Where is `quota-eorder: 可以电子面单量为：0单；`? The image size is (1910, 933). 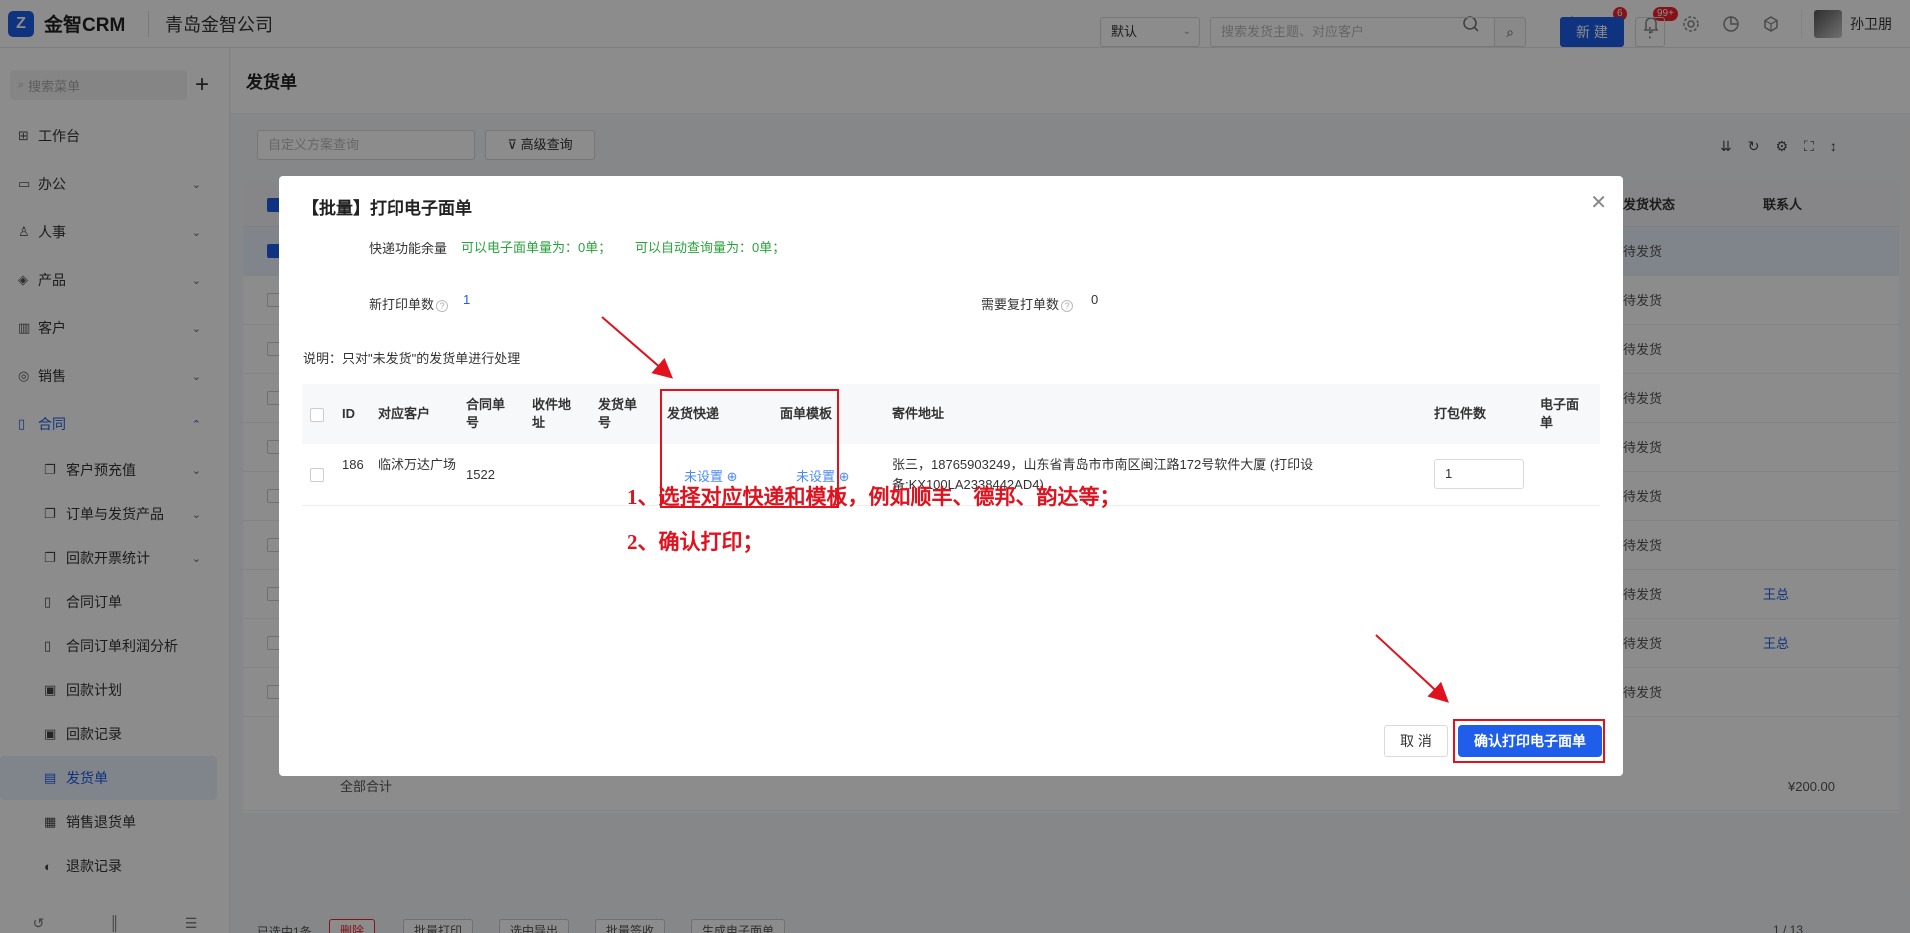 quota-eorder: 可以电子面单量为：0单； is located at coordinates (536, 247).